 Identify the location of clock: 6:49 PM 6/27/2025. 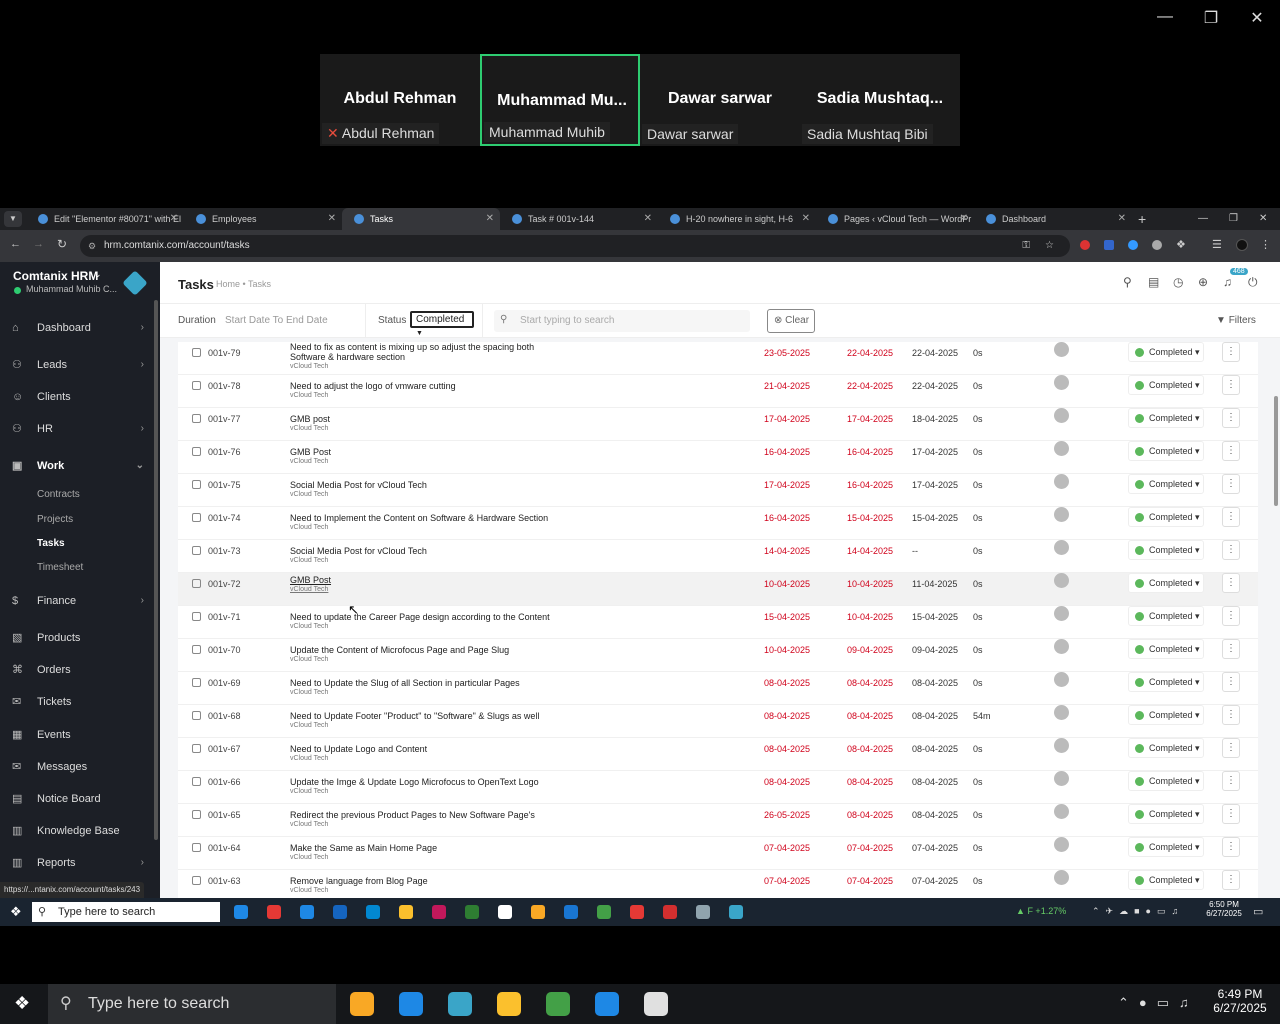
(1240, 1001).